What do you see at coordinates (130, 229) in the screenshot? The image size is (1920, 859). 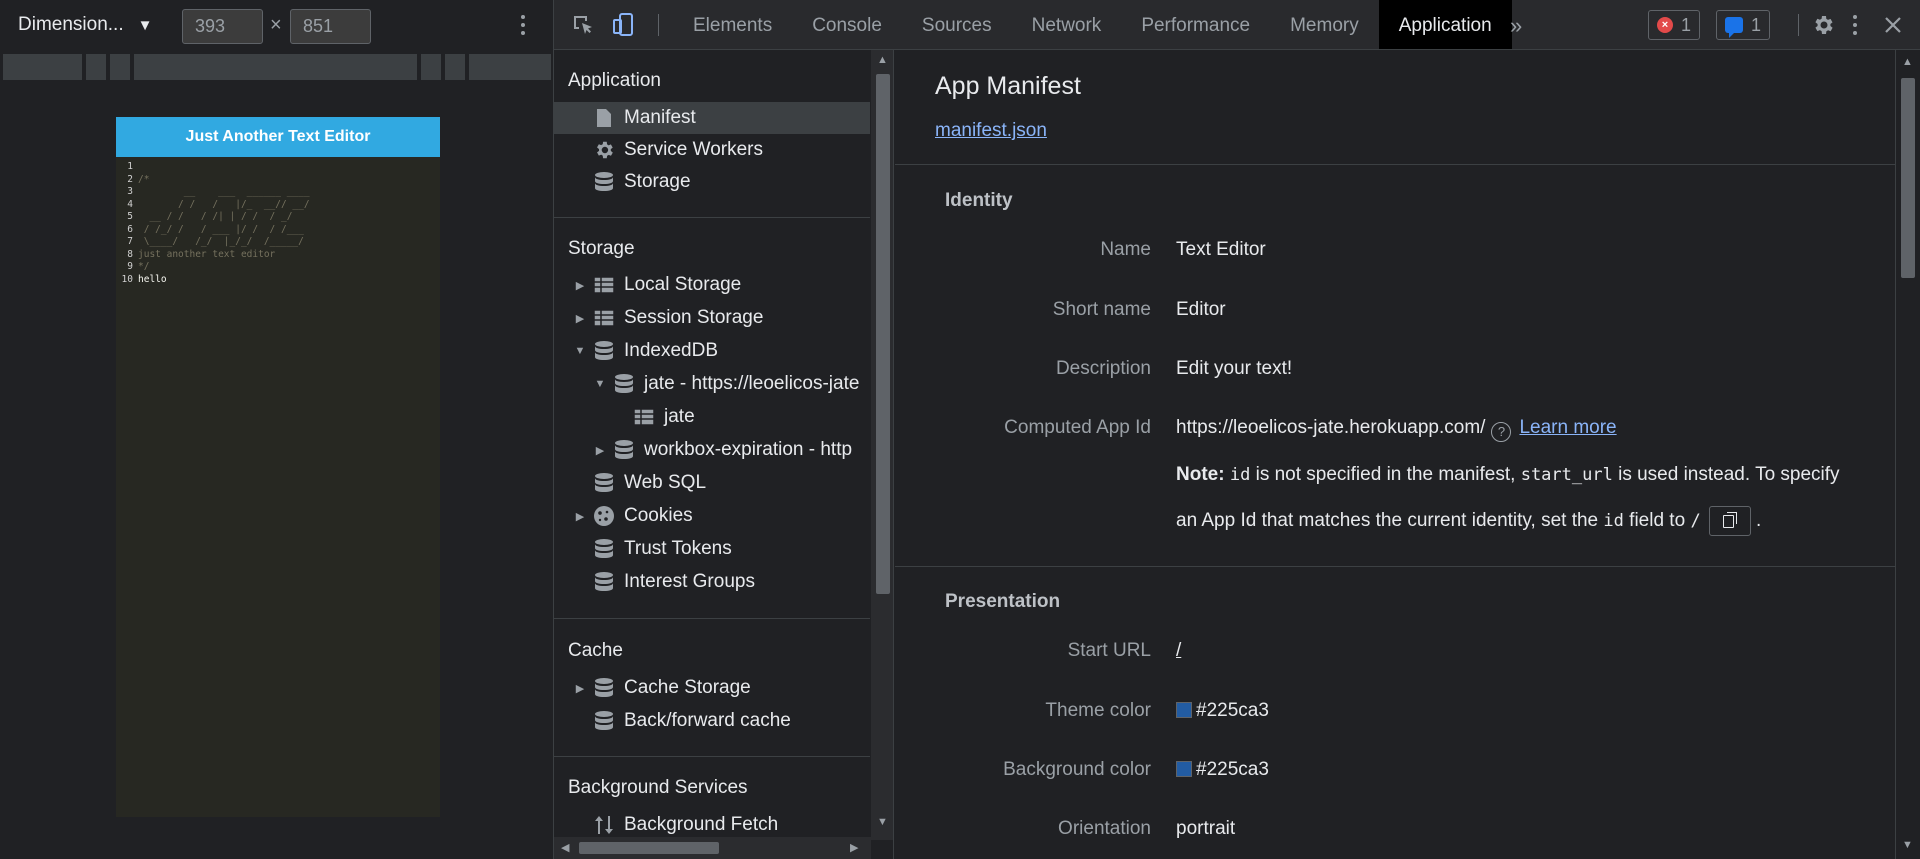 I see `line-number: 6` at bounding box center [130, 229].